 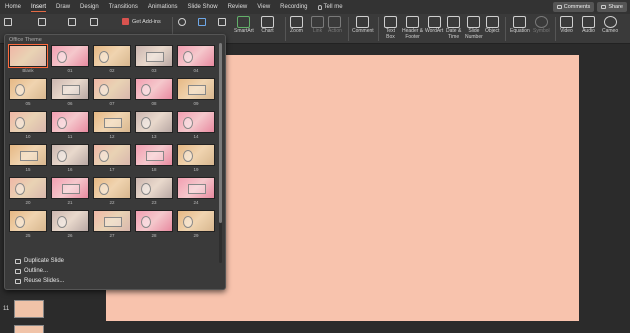 I want to click on layout-label: 11, so click(x=70, y=136).